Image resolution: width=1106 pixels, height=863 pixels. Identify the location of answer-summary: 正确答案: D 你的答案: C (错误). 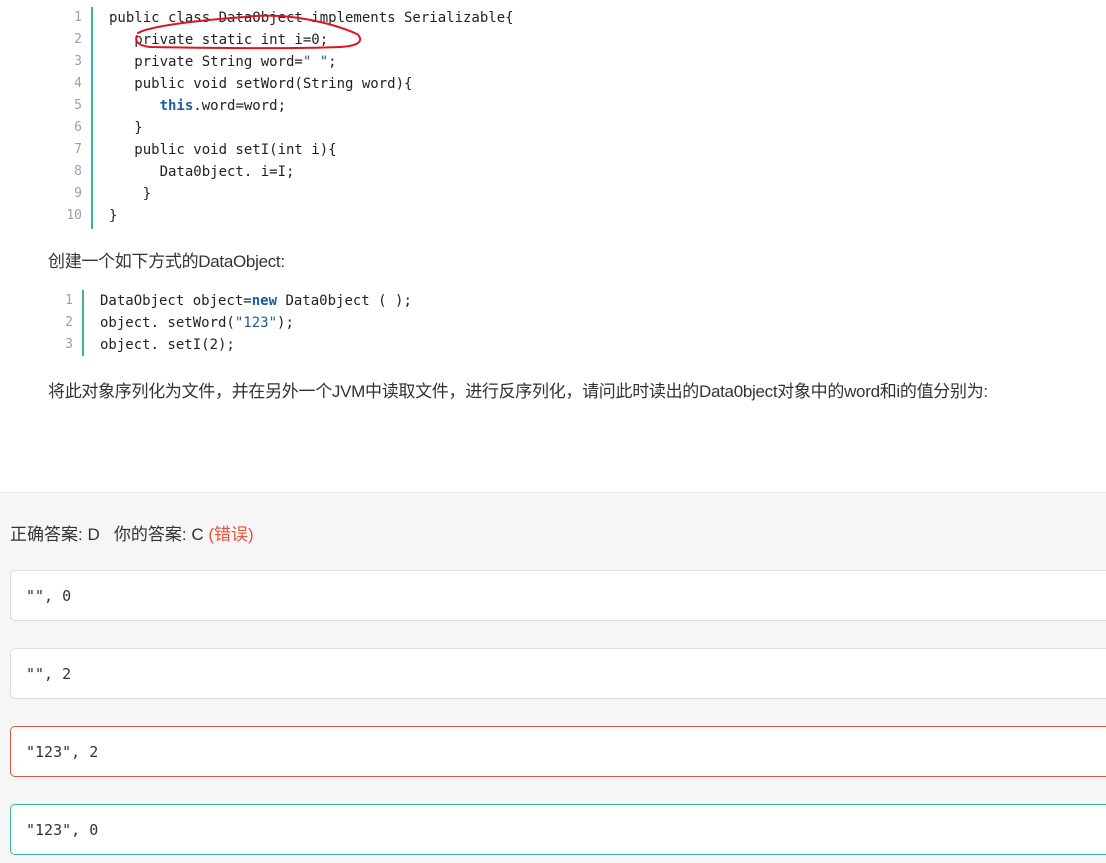
(132, 532).